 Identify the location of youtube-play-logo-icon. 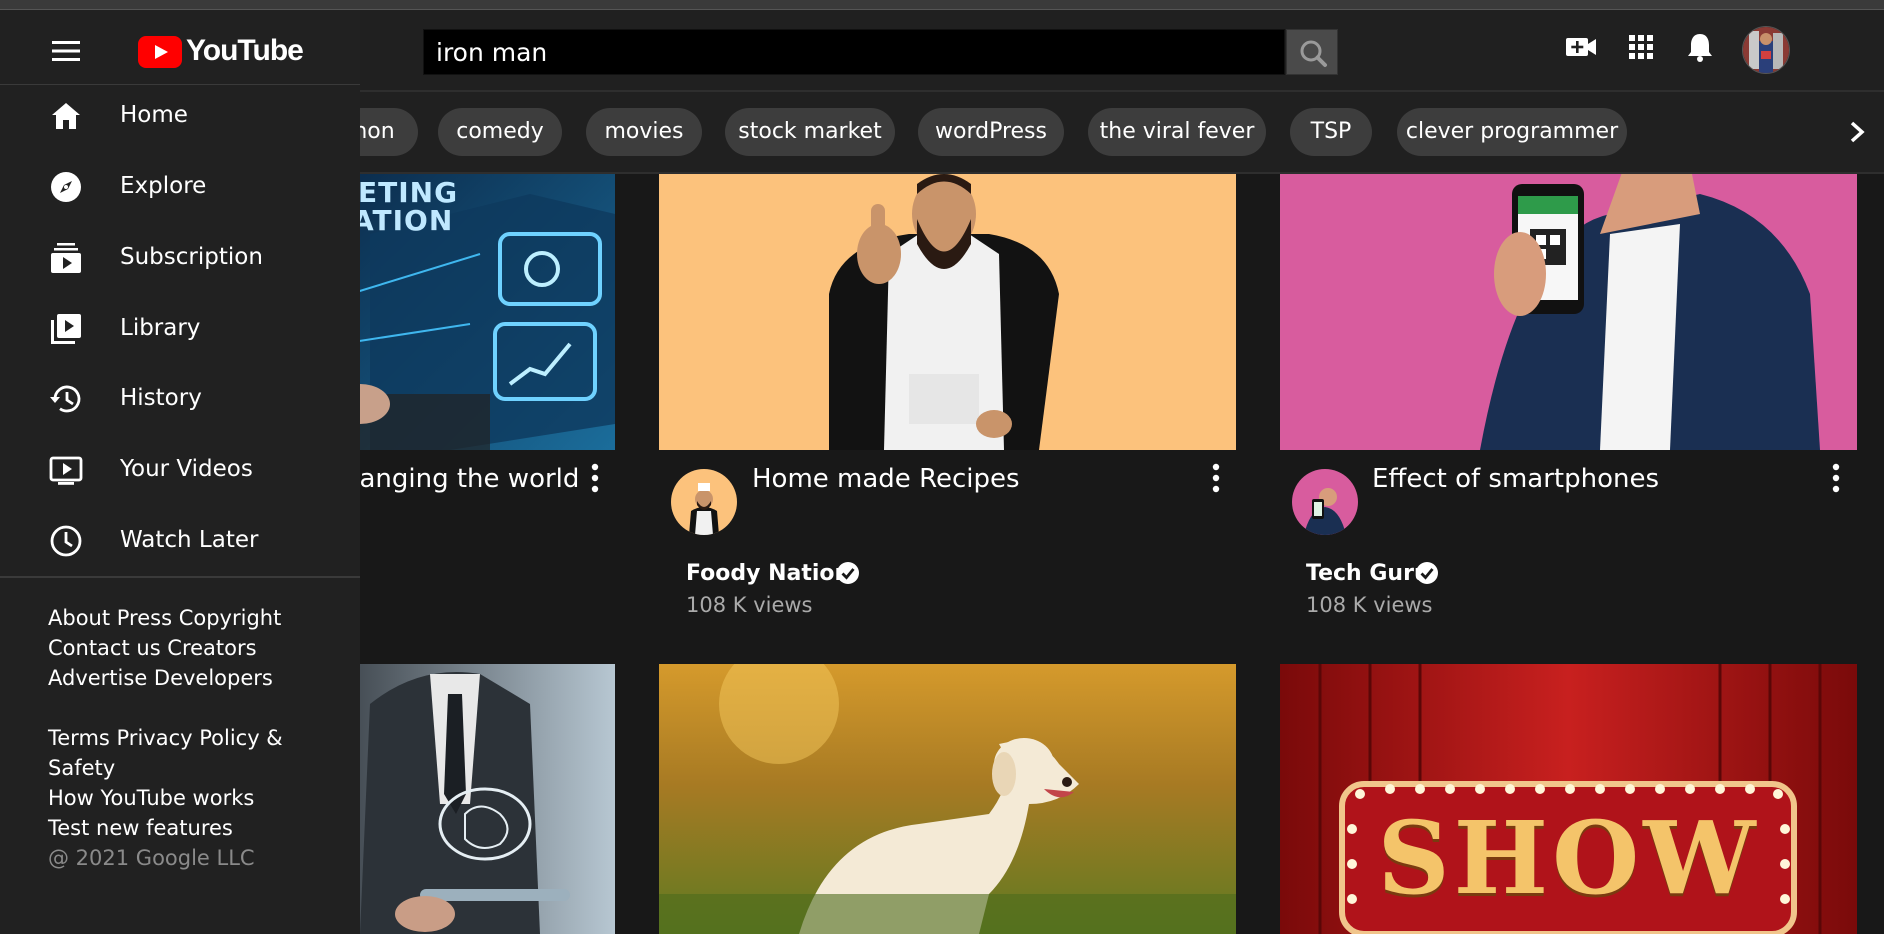
(160, 52).